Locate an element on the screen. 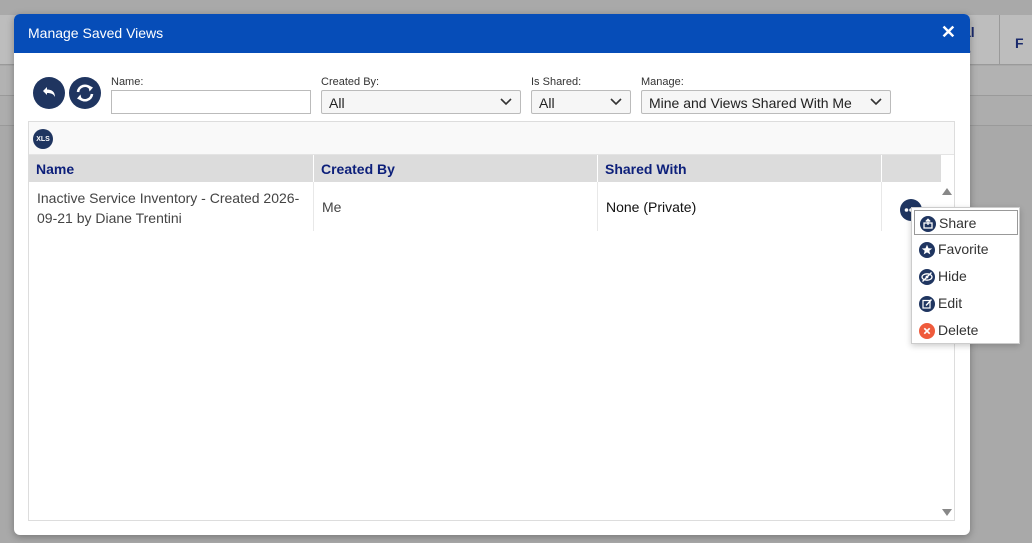 Image resolution: width=1032 pixels, height=543 pixels. background-column-label: F is located at coordinates (1019, 43).